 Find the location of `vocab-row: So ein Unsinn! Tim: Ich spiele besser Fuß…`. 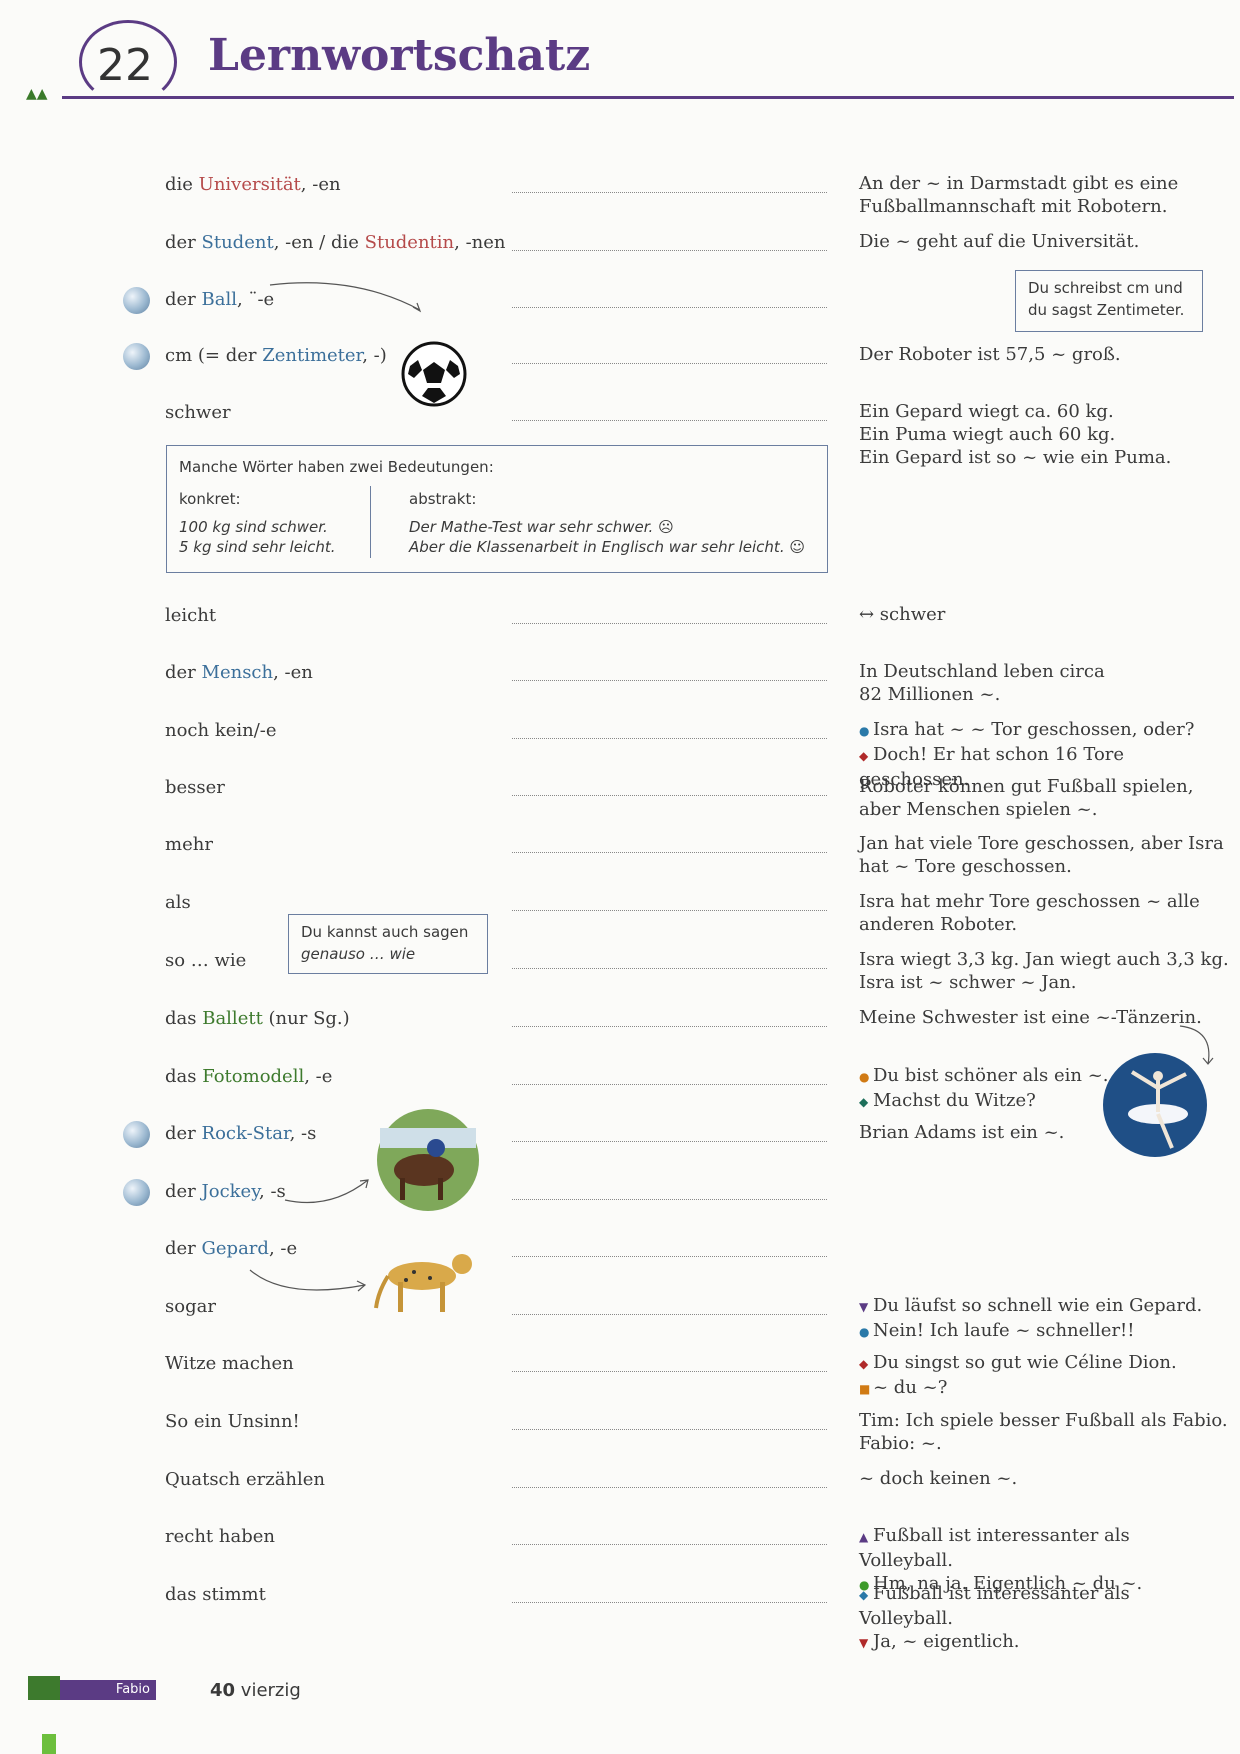

vocab-row: So ein Unsinn! Tim: Ich spiele besser Fuß… is located at coordinates (620, 1430).